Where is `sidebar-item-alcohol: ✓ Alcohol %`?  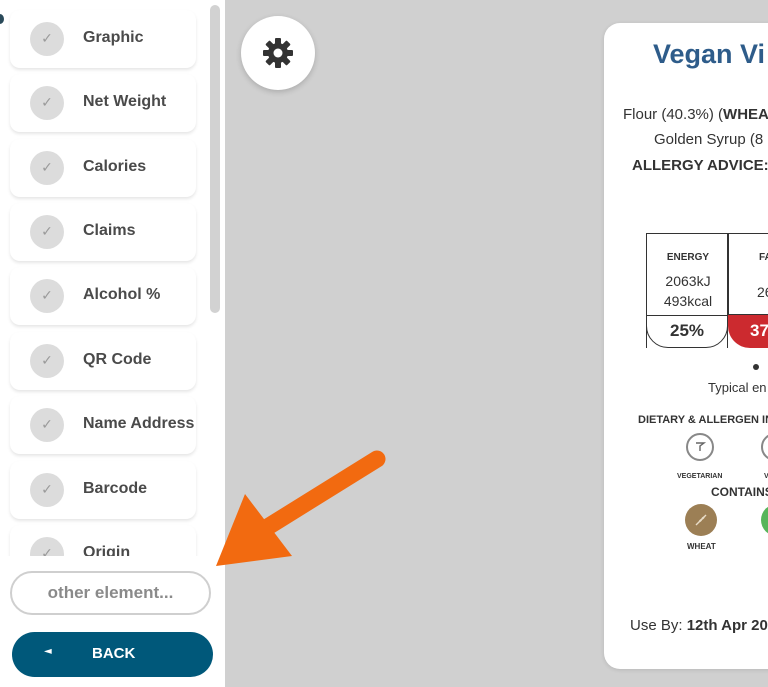 sidebar-item-alcohol: ✓ Alcohol % is located at coordinates (103, 296).